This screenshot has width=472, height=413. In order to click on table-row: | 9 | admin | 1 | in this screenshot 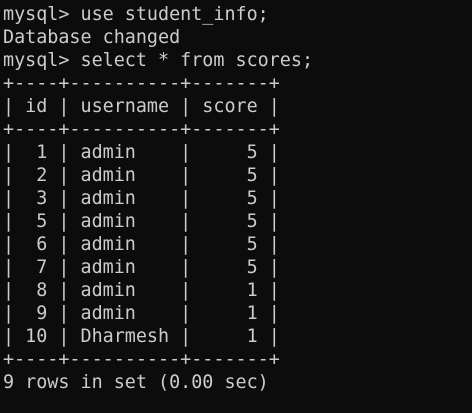, I will do `click(141, 313)`.